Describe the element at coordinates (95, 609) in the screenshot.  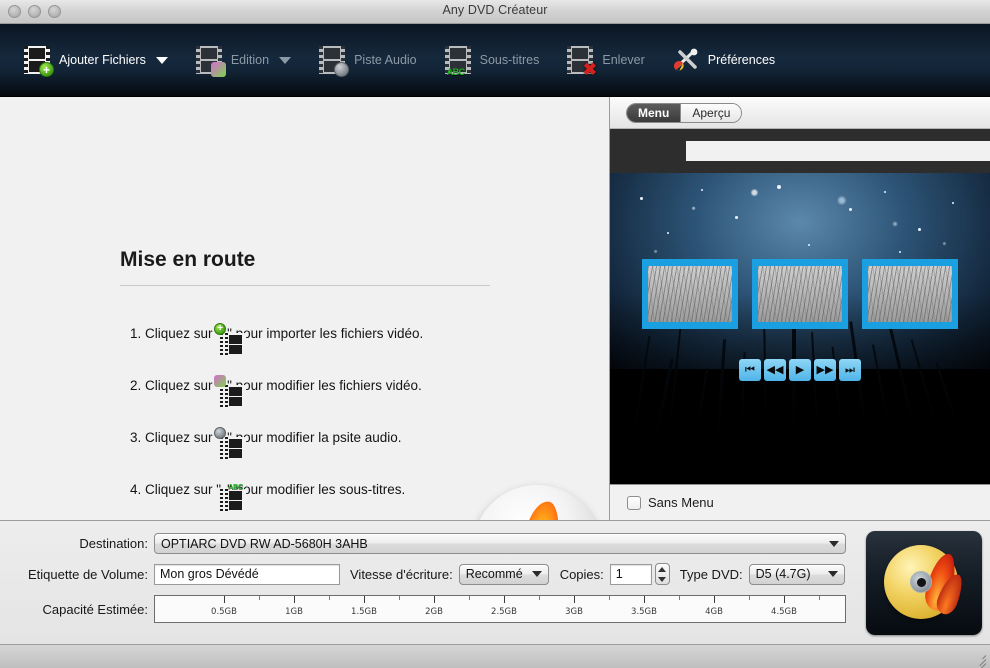
I see `capacity-label: Capacité Estimée:` at that location.